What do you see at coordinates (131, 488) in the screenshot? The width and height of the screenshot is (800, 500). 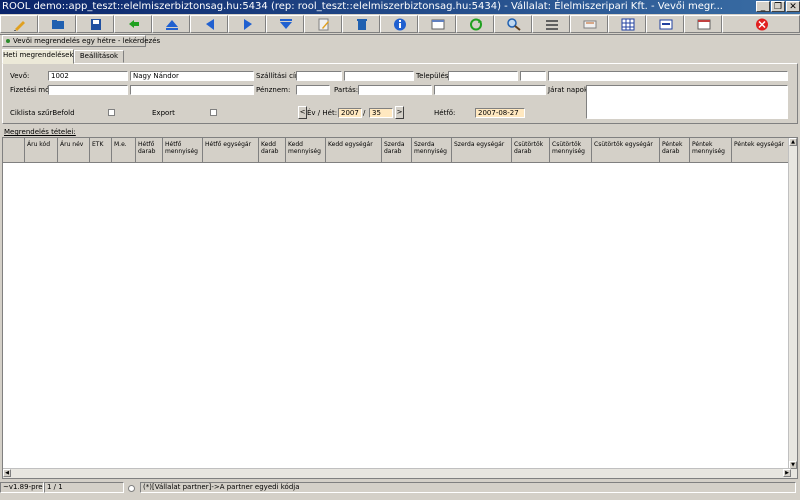 I see `status-radio` at bounding box center [131, 488].